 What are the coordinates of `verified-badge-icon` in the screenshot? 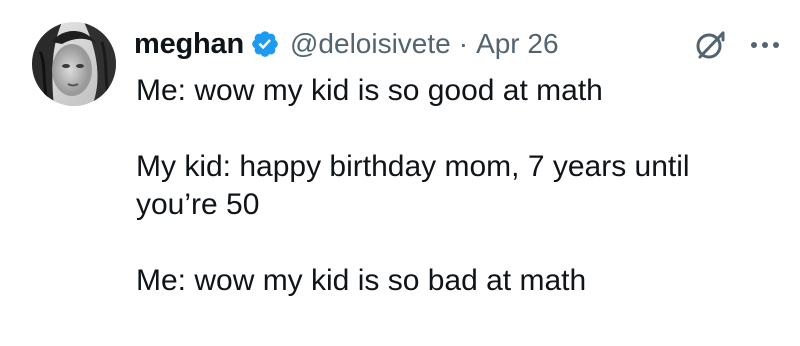 It's located at (265, 44).